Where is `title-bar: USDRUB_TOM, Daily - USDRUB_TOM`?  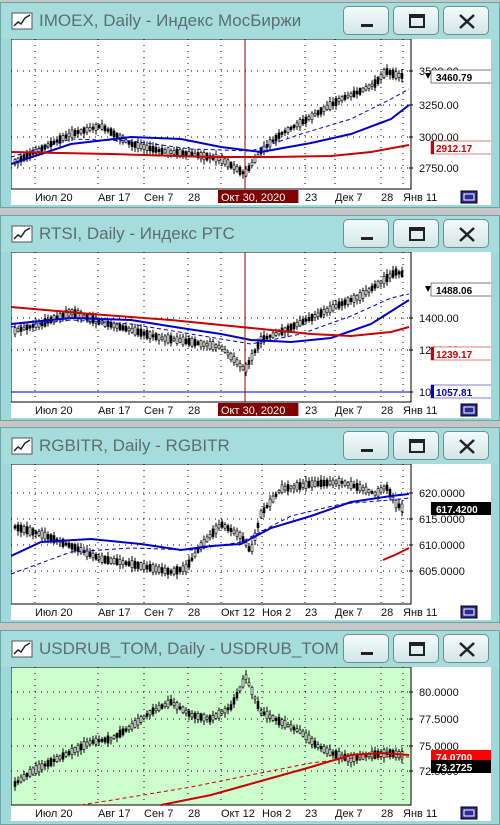
title-bar: USDRUB_TOM, Daily - USDRUB_TOM is located at coordinates (250, 649).